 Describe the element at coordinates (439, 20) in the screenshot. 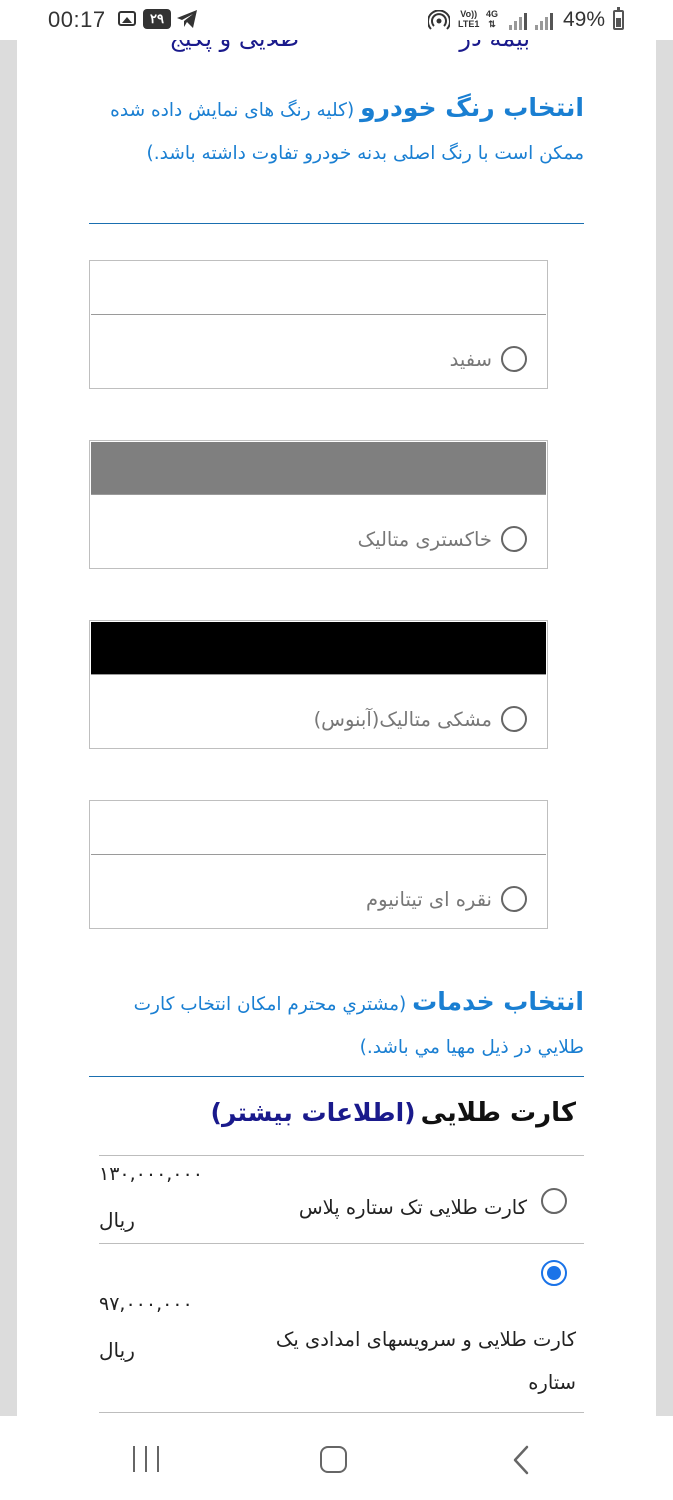

I see `hotspot-icon` at that location.